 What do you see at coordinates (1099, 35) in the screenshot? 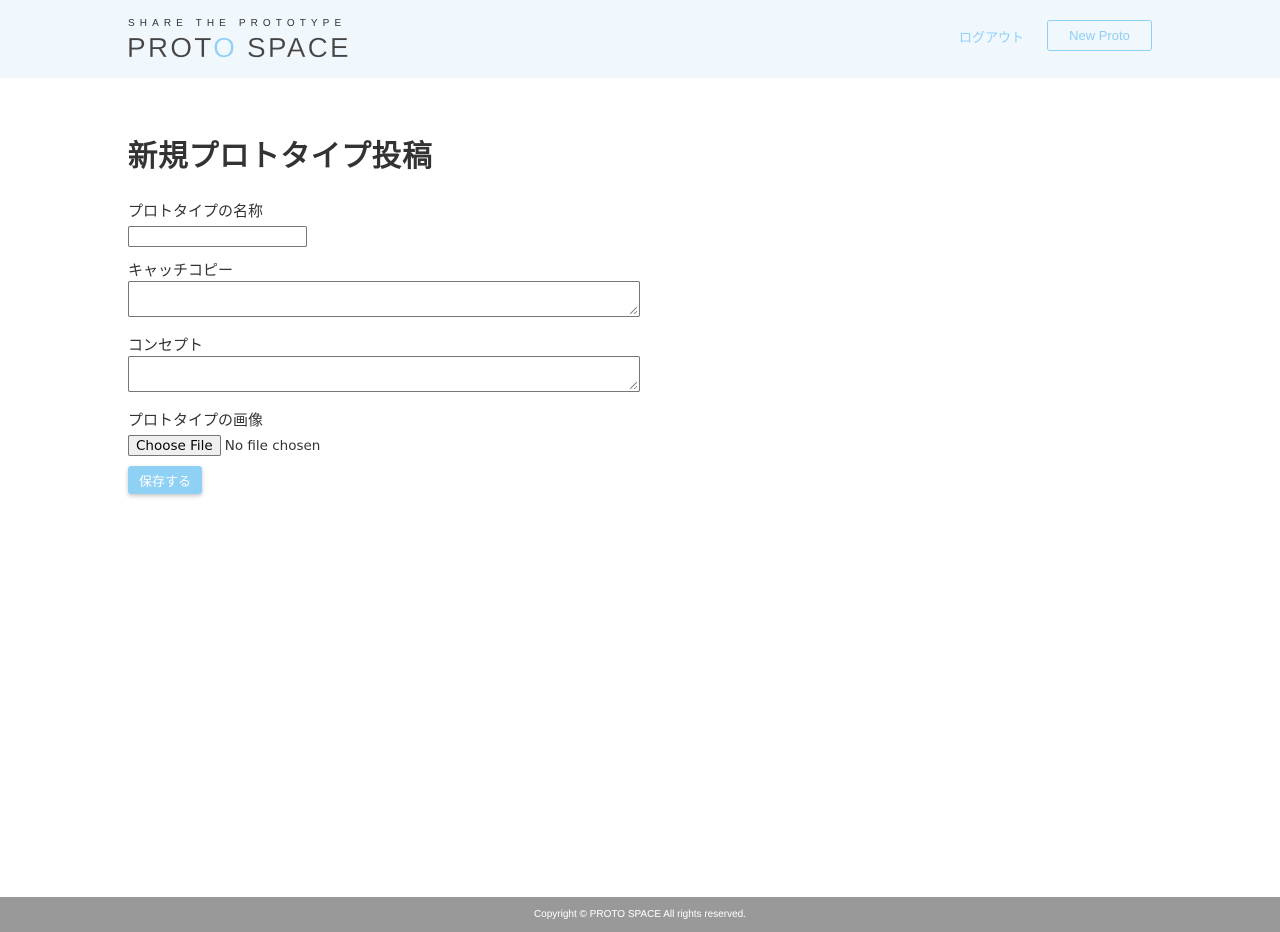
I see `new-proto-button: New Proto` at bounding box center [1099, 35].